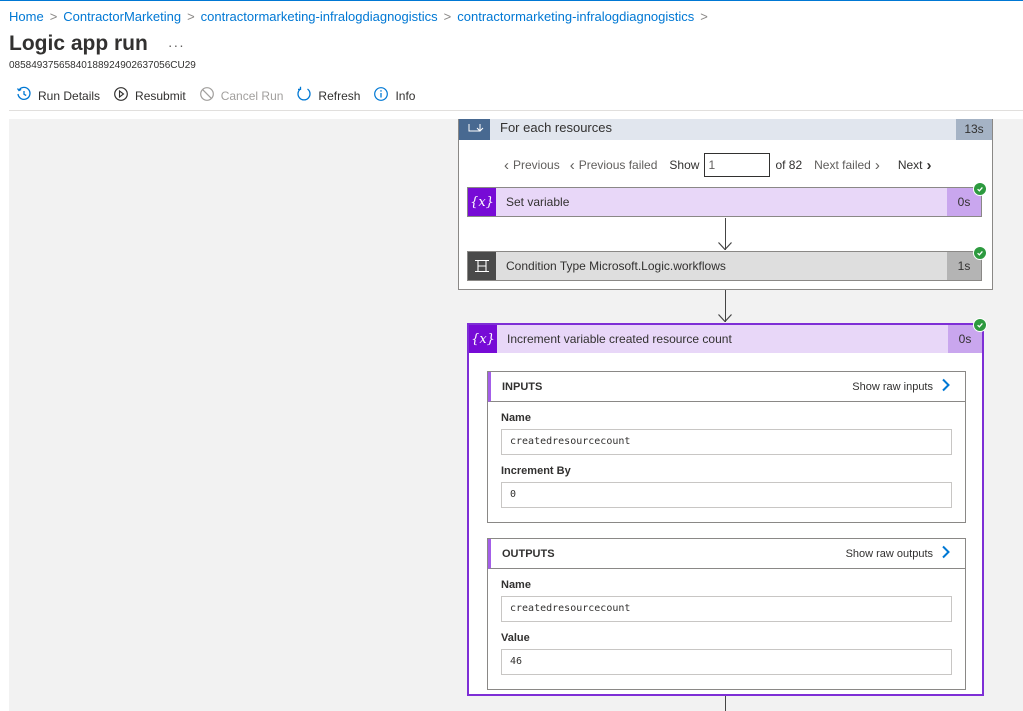 This screenshot has width=1023, height=711. I want to click on refresh-label: Refresh, so click(339, 95).